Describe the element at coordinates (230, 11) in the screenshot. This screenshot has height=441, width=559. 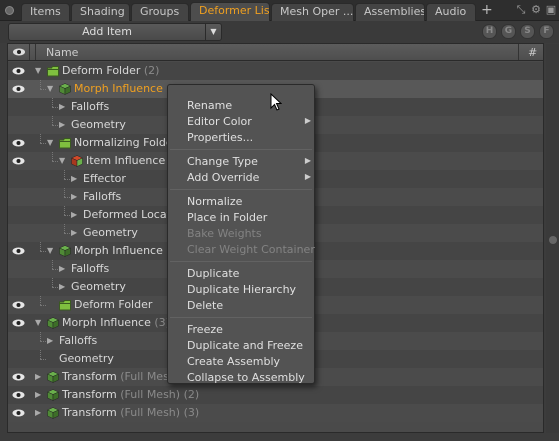
I see `tab-deformer-list: Deformer List` at that location.